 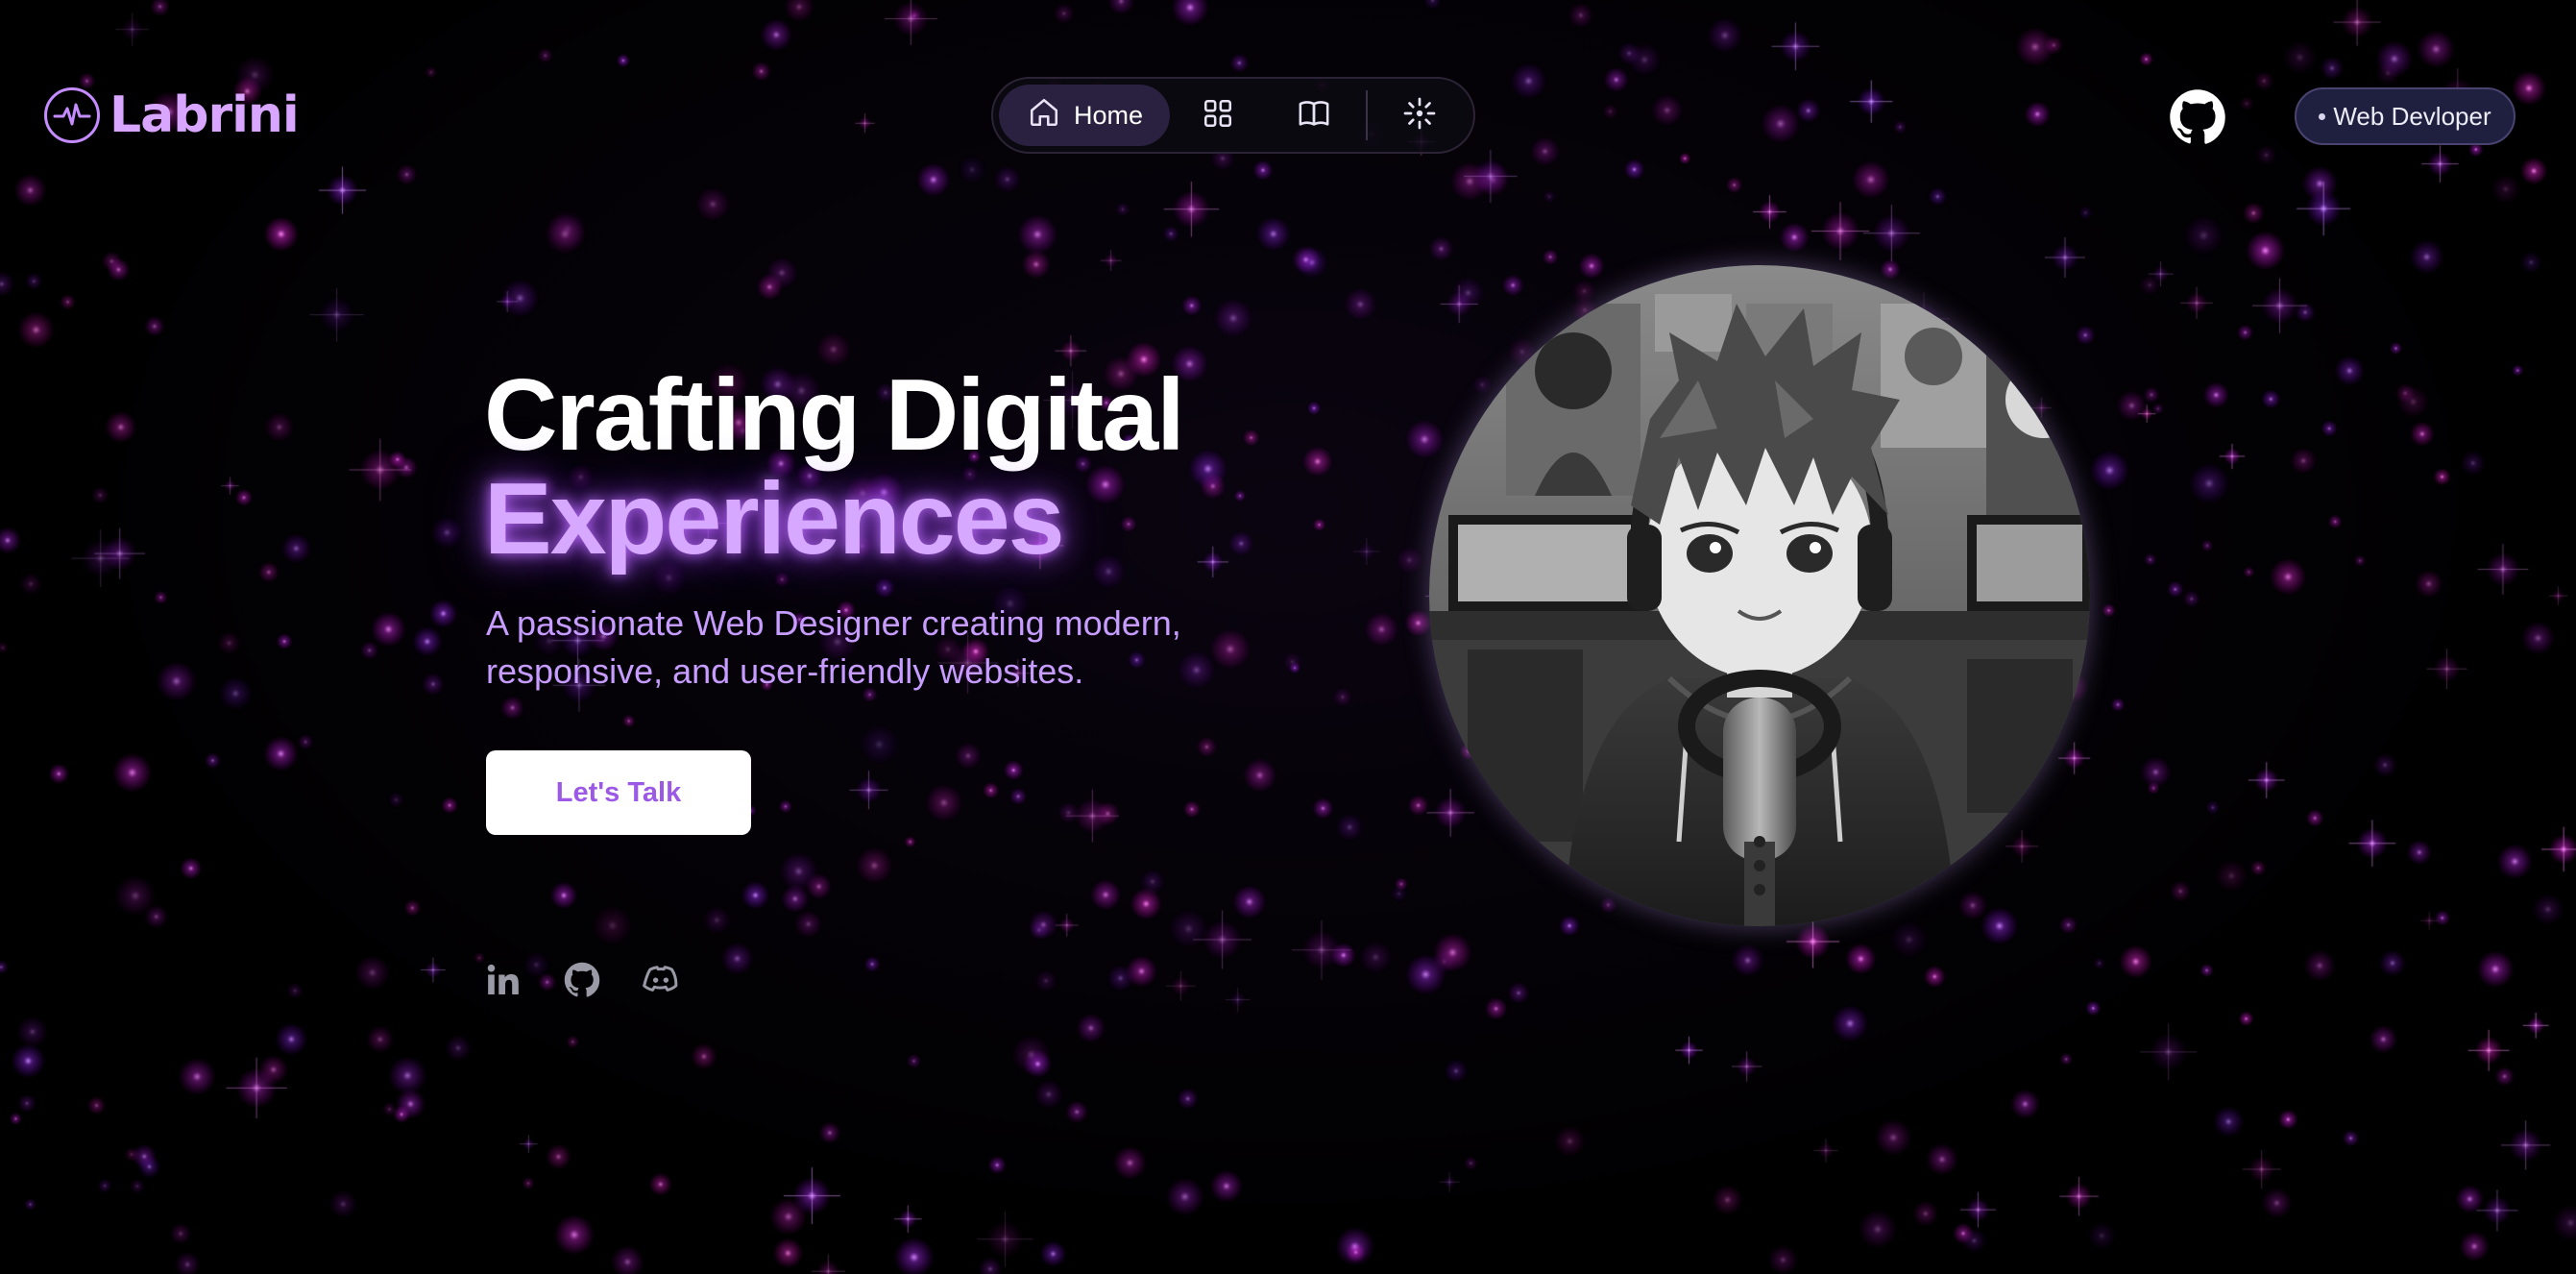 What do you see at coordinates (2197, 117) in the screenshot?
I see `github-icon` at bounding box center [2197, 117].